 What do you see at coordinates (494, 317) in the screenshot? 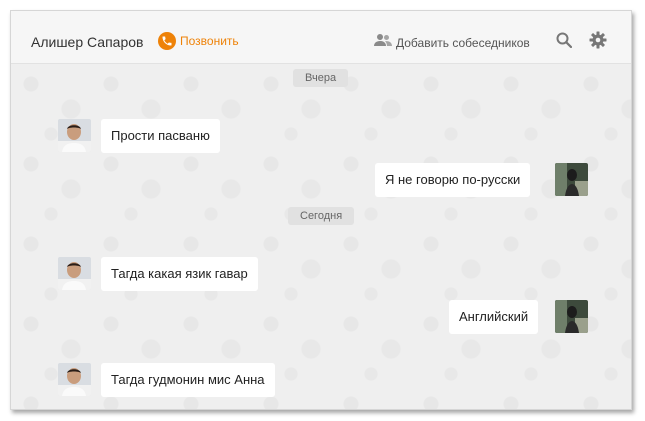
I see `message-bubble-outgoing: Английский` at bounding box center [494, 317].